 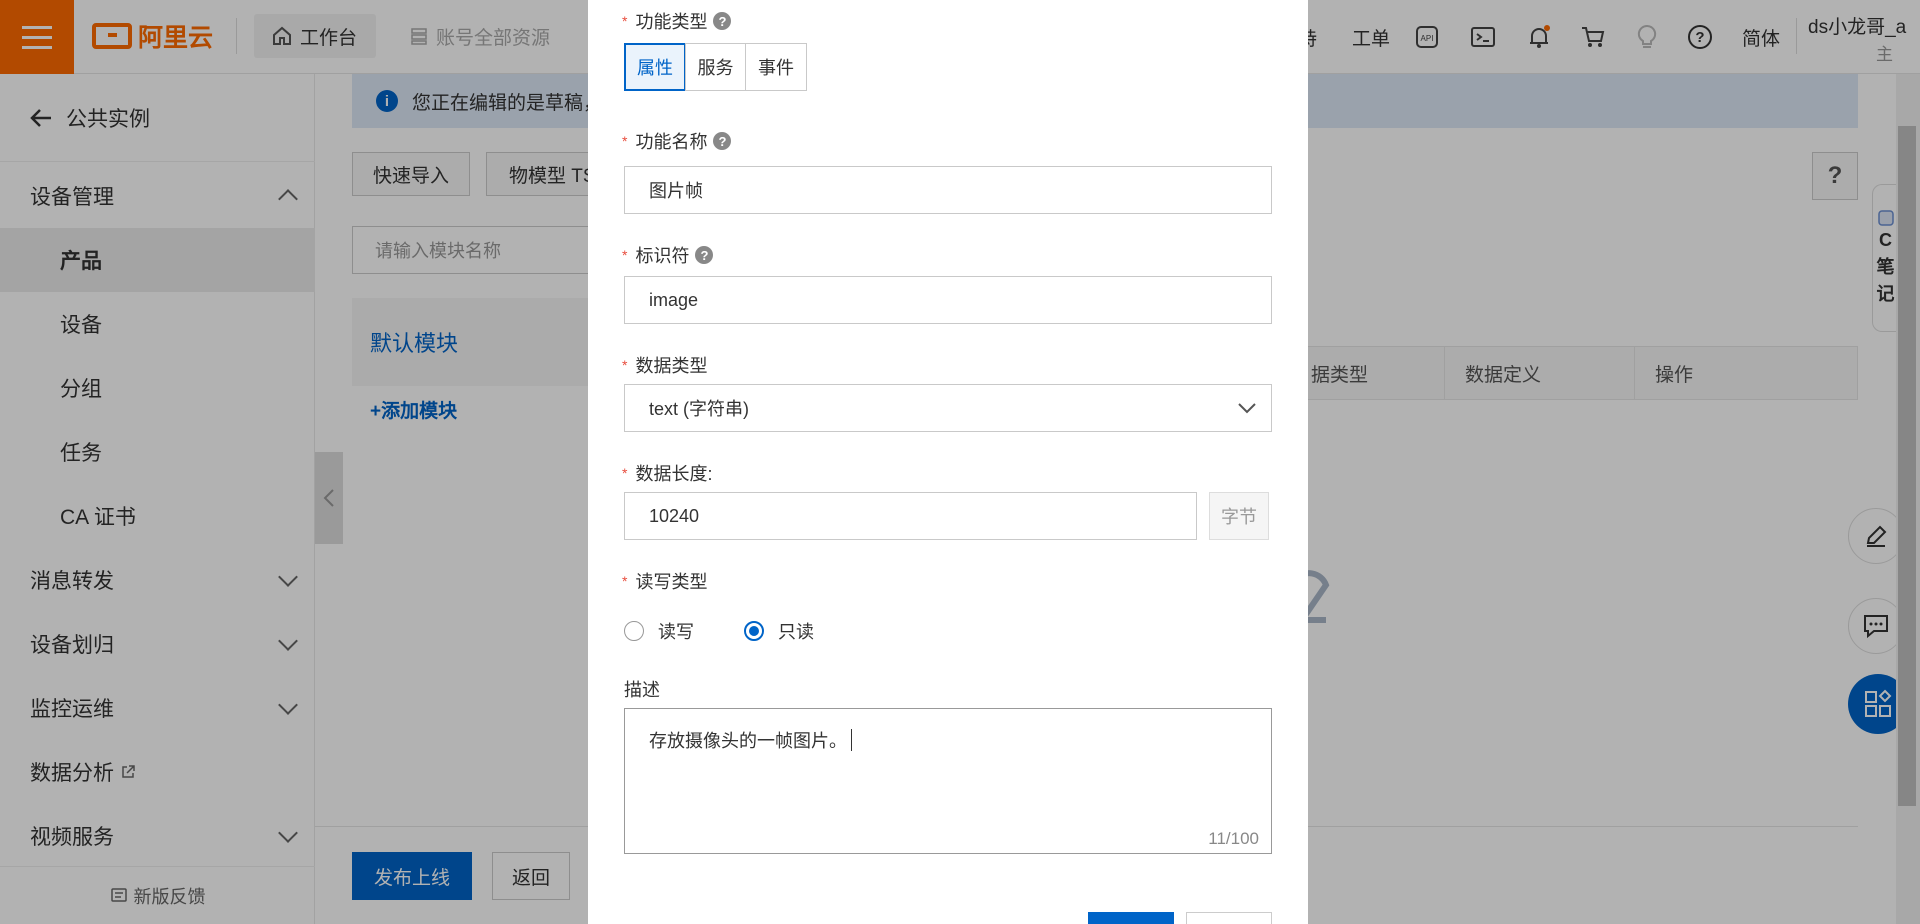 What do you see at coordinates (754, 631) in the screenshot?
I see `radio-checked` at bounding box center [754, 631].